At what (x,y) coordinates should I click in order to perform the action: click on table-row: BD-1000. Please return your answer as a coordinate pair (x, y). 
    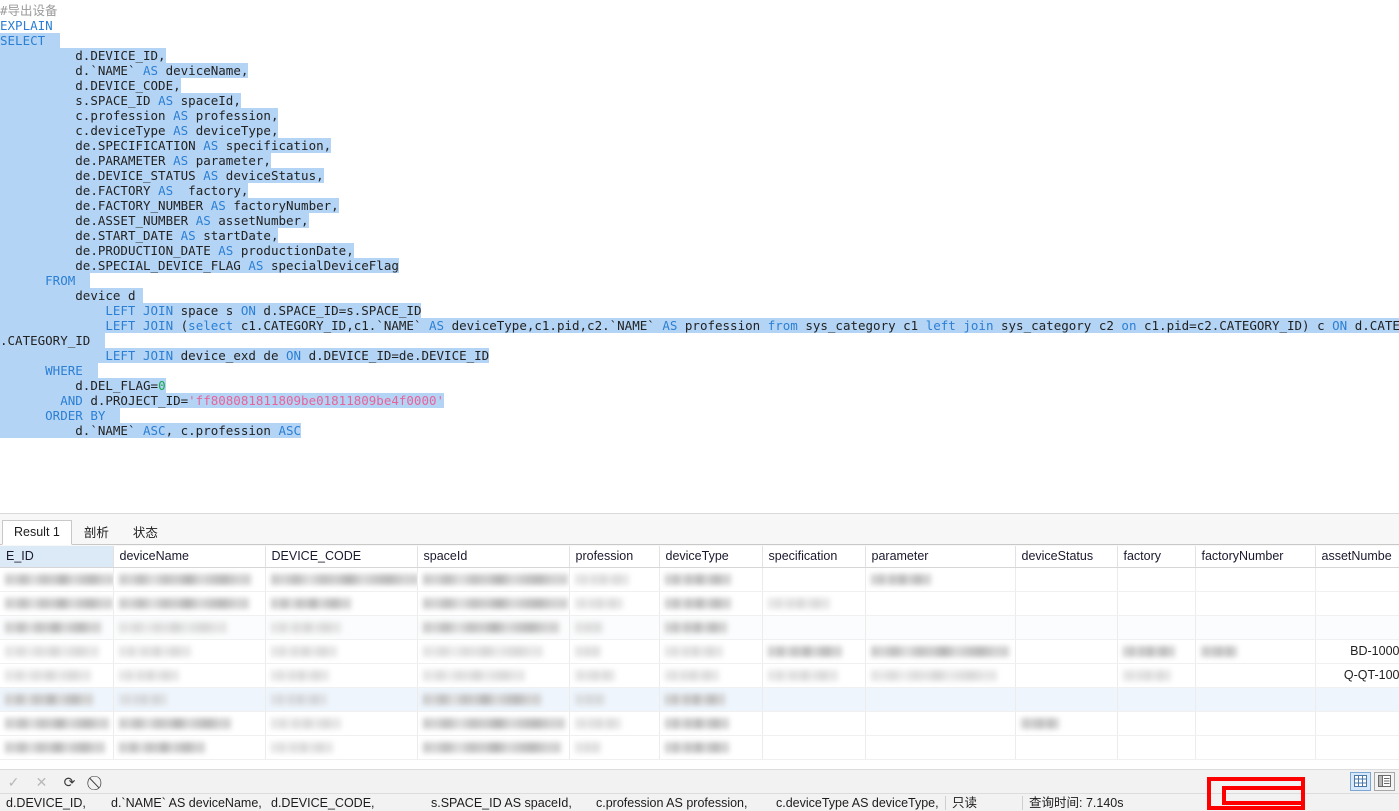
    Looking at the image, I should click on (699, 651).